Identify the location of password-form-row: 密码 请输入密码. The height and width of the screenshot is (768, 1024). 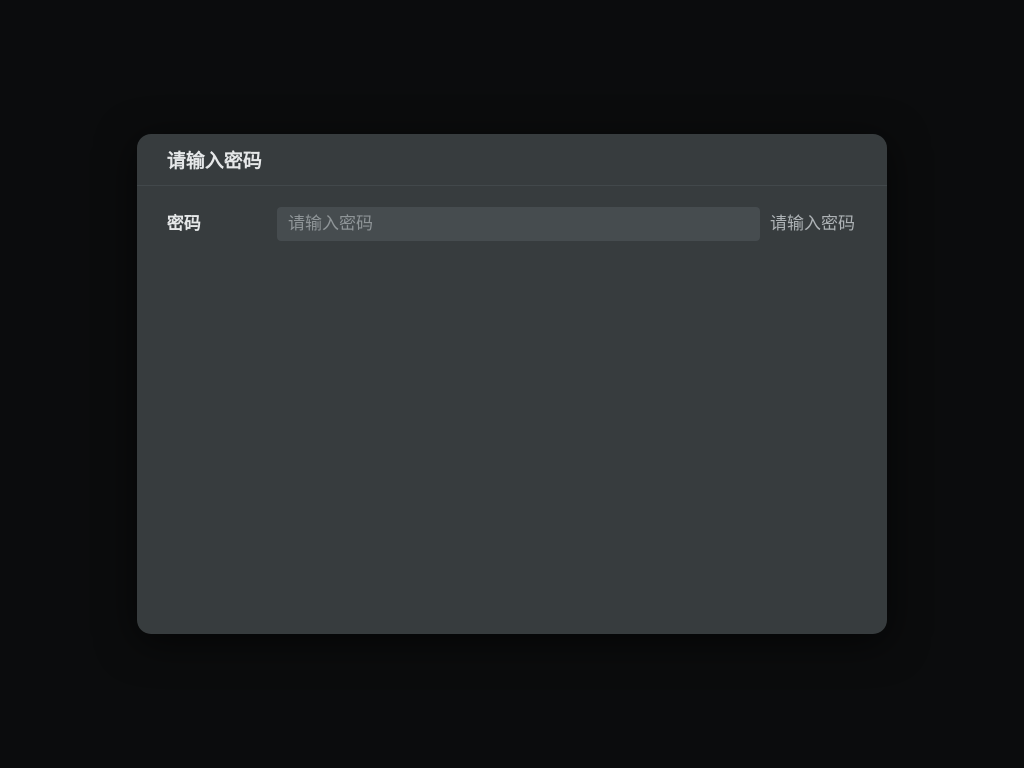
(512, 224).